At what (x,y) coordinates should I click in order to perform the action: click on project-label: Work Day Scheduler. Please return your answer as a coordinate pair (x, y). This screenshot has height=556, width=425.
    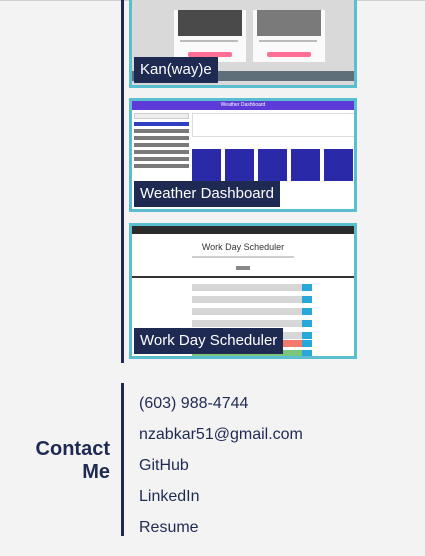
    Looking at the image, I should click on (209, 341).